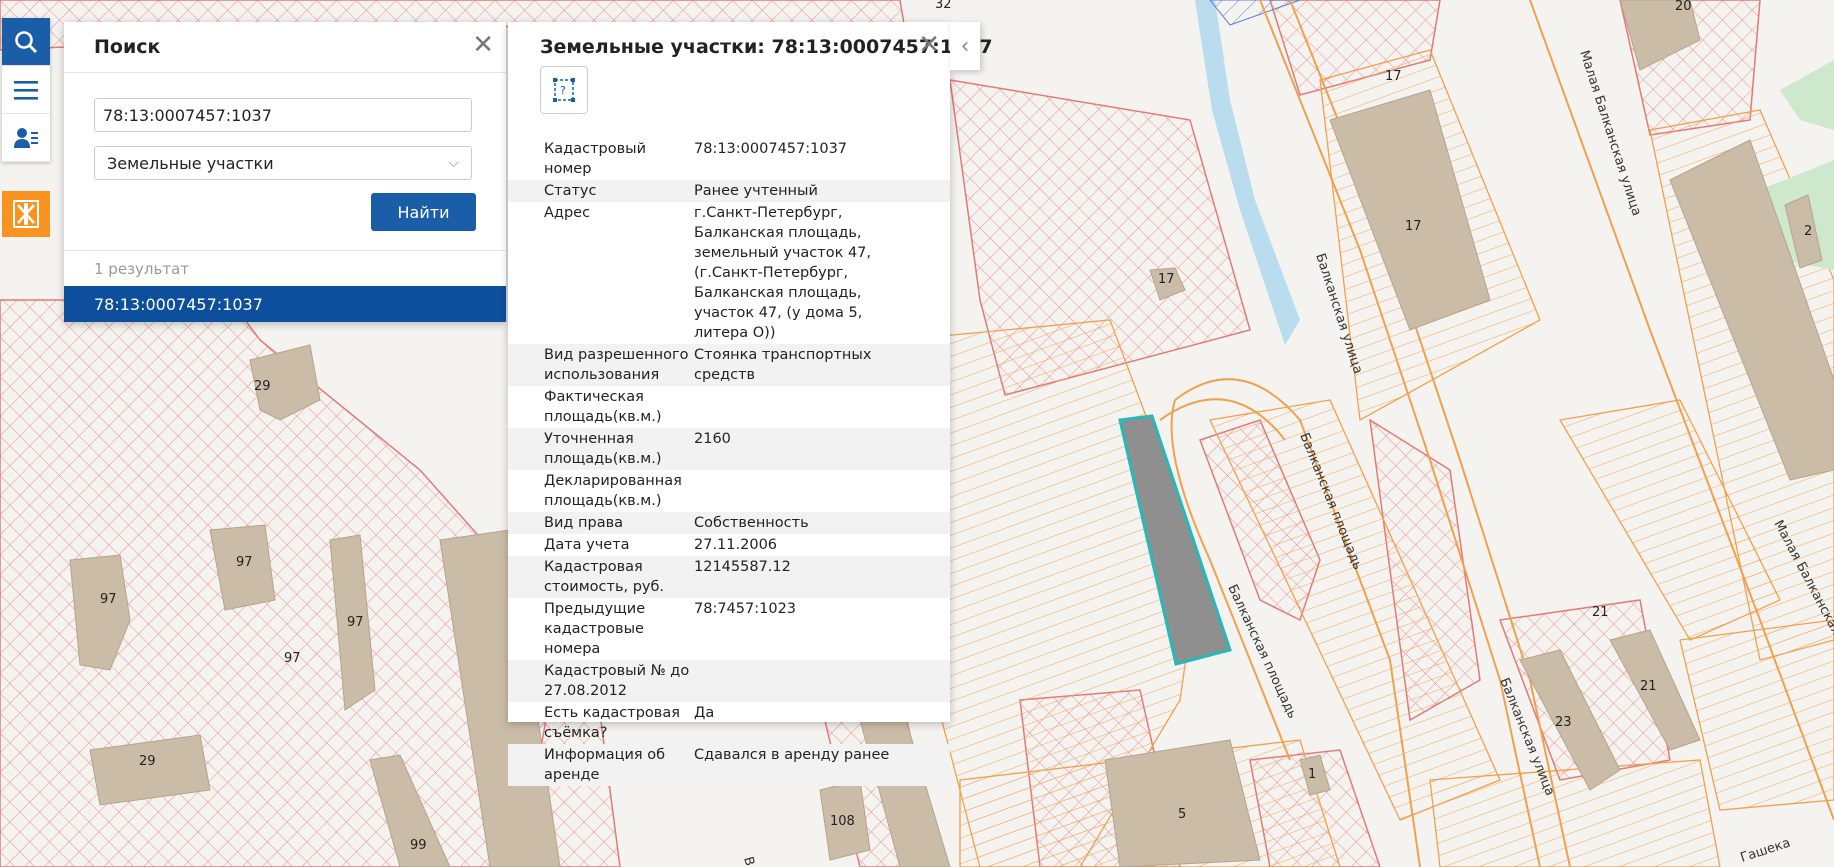 The width and height of the screenshot is (1834, 867). Describe the element at coordinates (729, 449) in the screenshot. I see `attribute-row: Уточненная площадь(кв.м.) 2160` at that location.